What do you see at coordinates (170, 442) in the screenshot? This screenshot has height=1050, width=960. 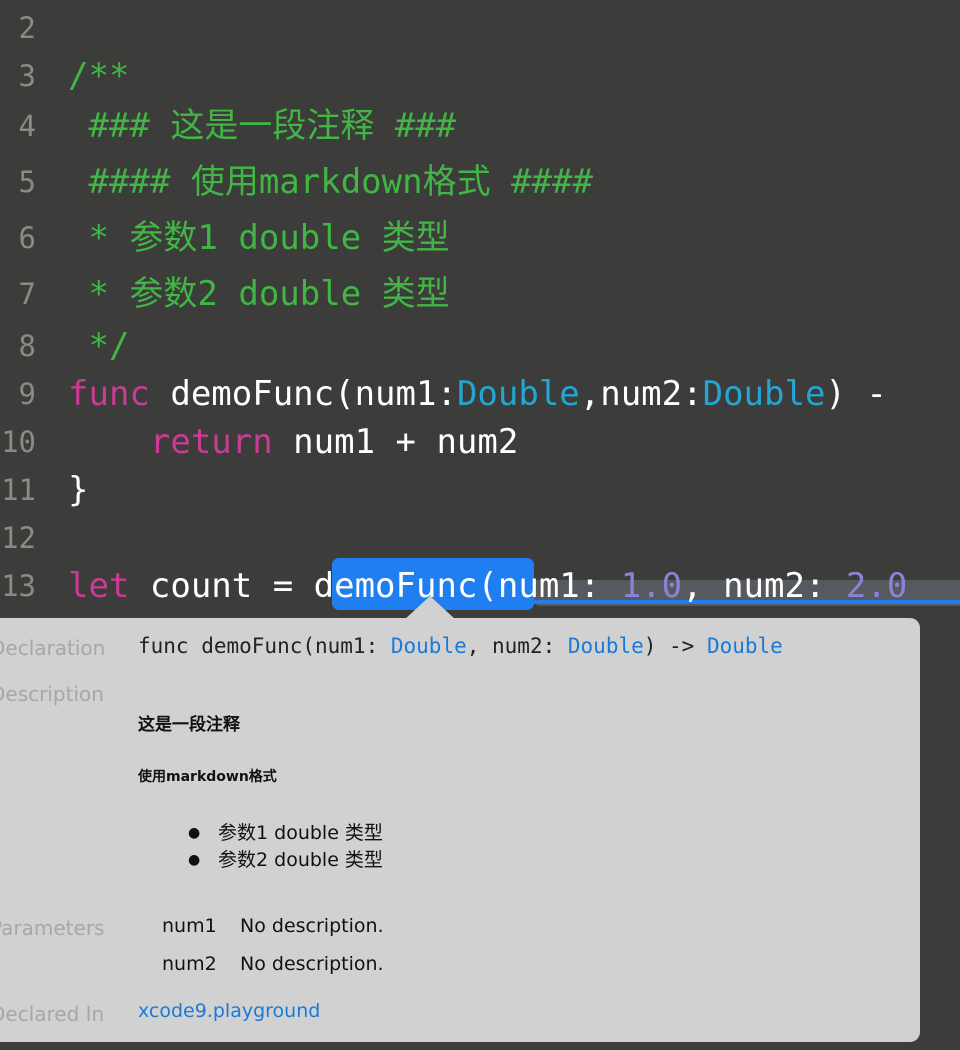 I see `code-token: return` at bounding box center [170, 442].